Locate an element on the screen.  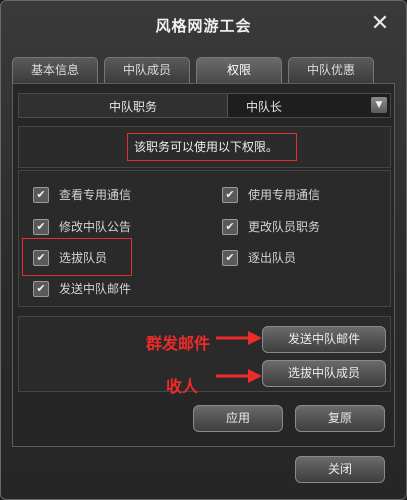
annotation-mass-mail: 群发邮件 is located at coordinates (178, 343).